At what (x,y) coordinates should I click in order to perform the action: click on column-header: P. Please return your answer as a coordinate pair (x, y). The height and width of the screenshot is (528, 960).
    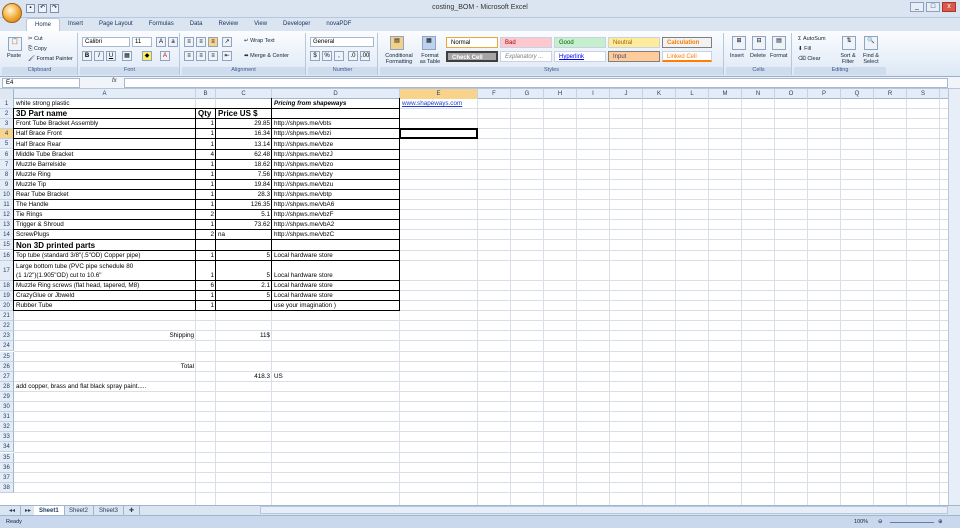
    Looking at the image, I should click on (824, 94).